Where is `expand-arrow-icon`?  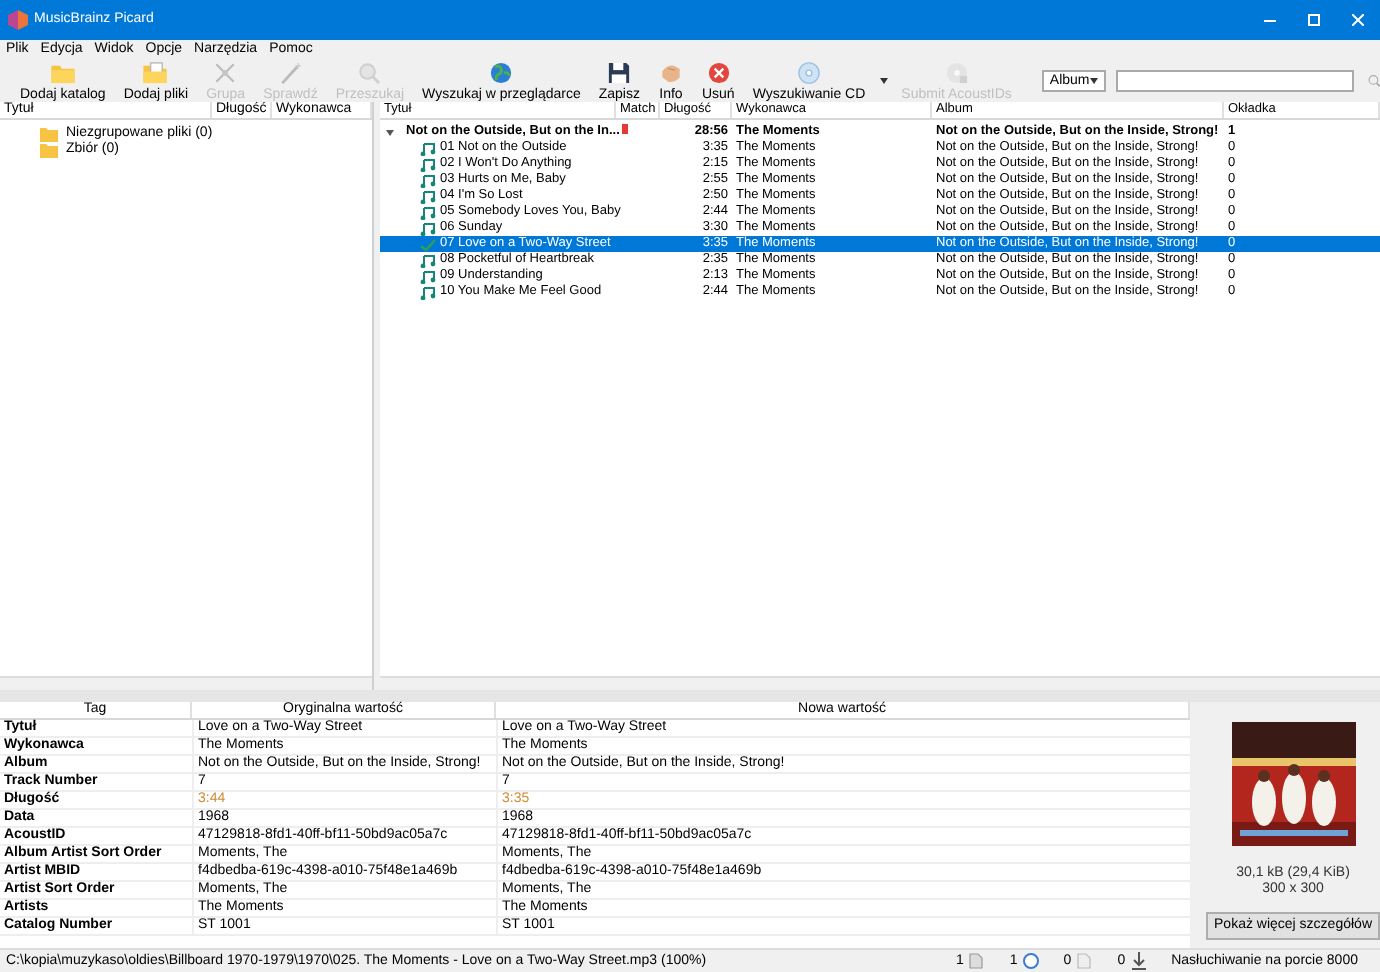 expand-arrow-icon is located at coordinates (390, 132).